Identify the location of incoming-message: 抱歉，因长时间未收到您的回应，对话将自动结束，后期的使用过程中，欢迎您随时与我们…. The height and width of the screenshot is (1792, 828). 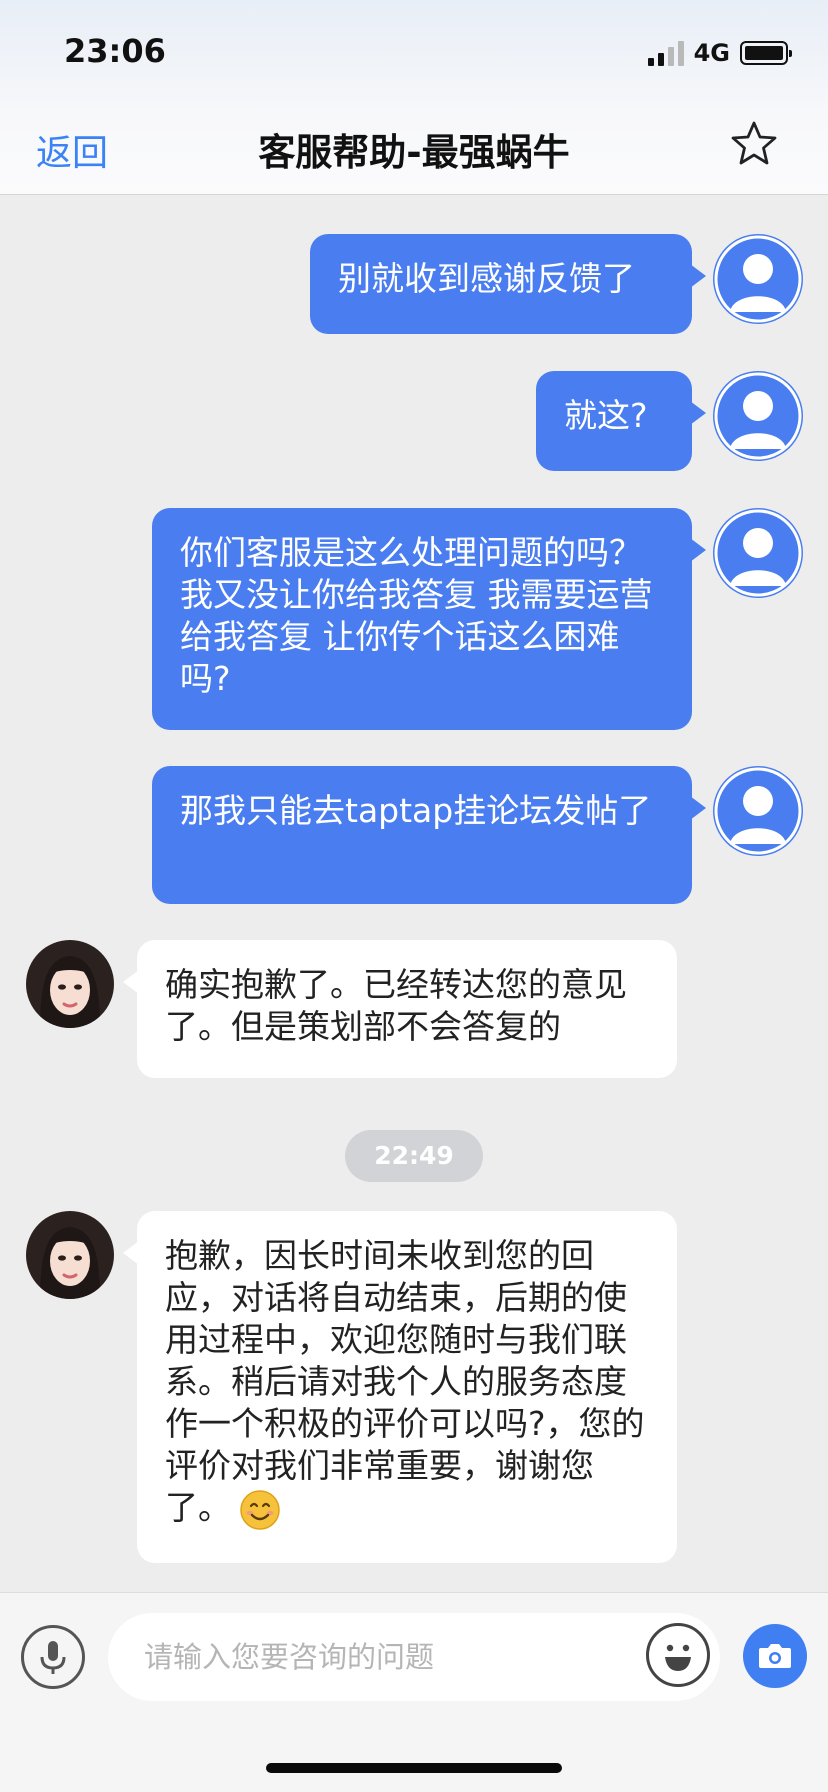
(400, 1387).